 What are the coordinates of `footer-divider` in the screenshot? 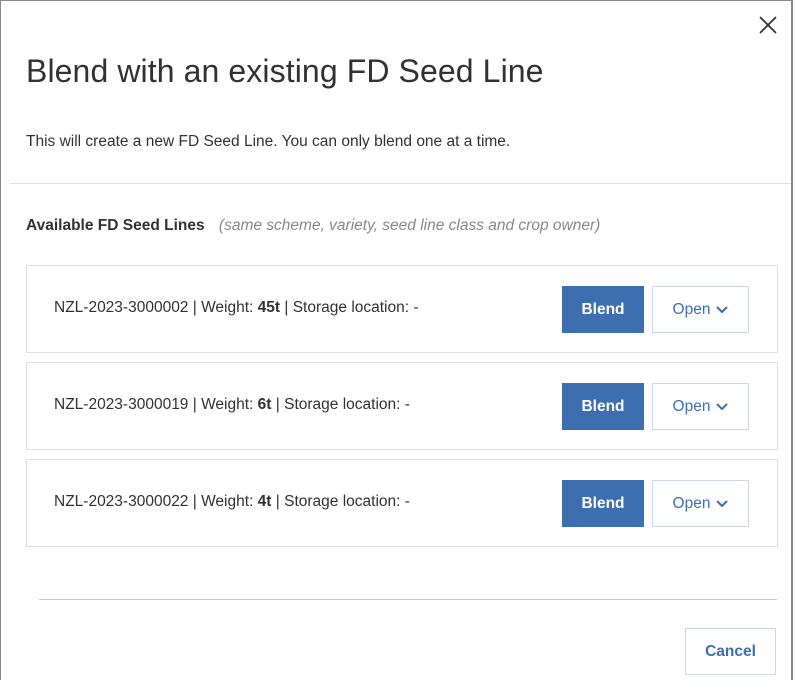 It's located at (408, 599).